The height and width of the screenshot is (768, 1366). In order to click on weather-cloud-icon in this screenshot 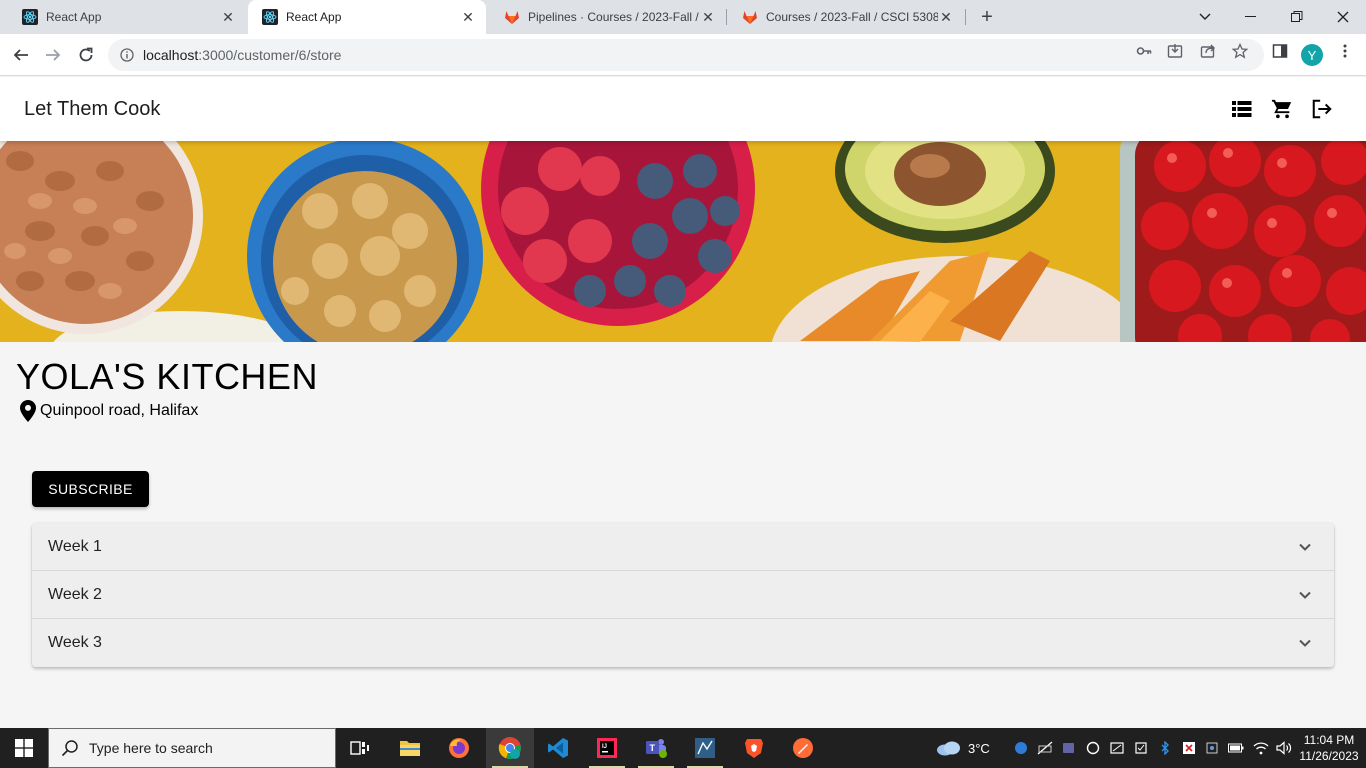, I will do `click(949, 748)`.